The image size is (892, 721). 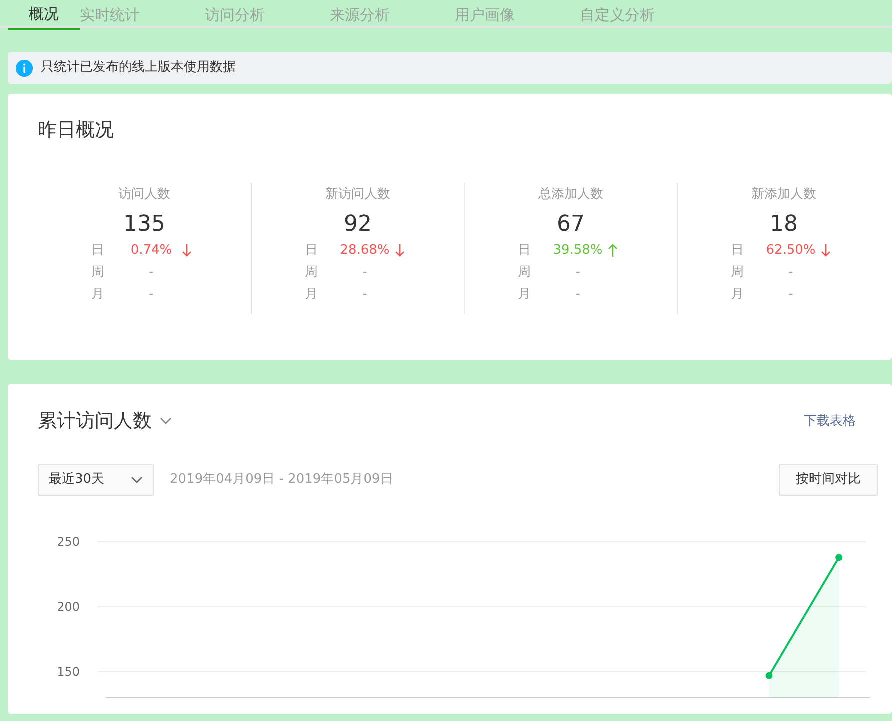 What do you see at coordinates (145, 195) in the screenshot?
I see `stat-label: 访问人数` at bounding box center [145, 195].